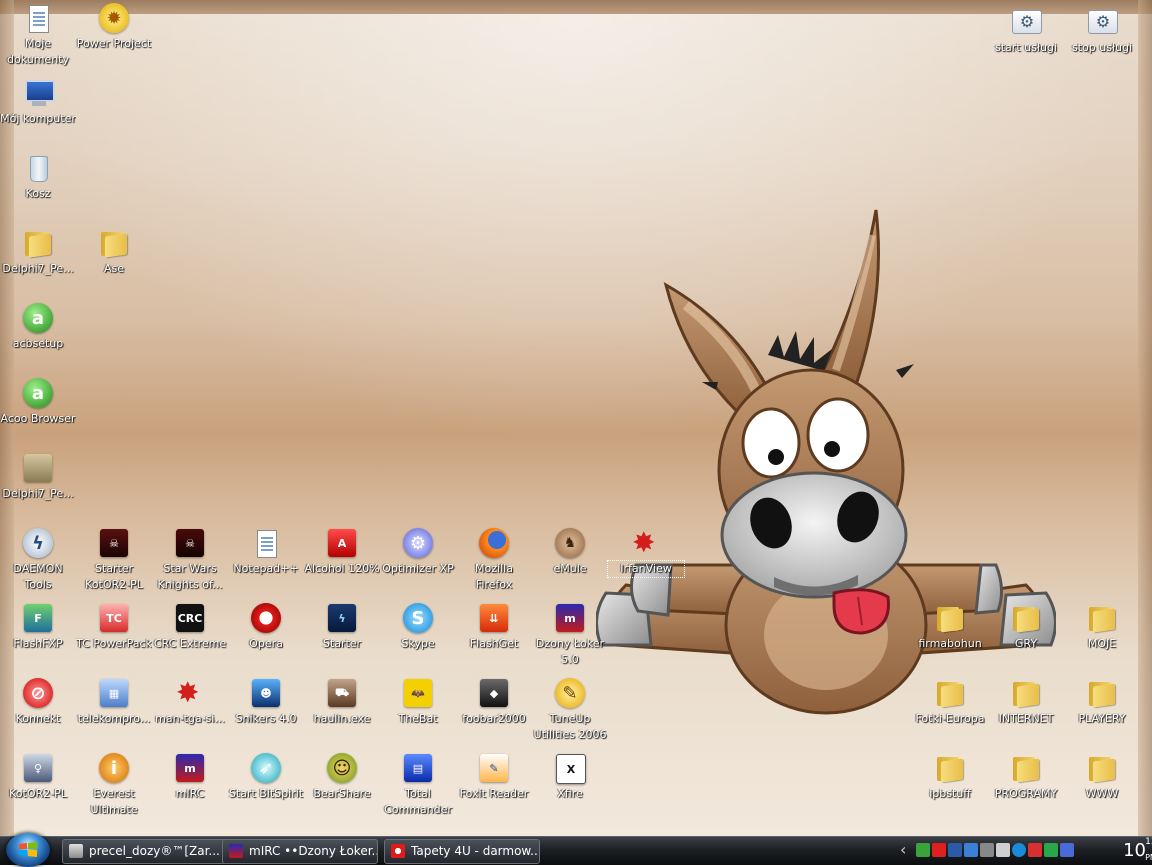  Describe the element at coordinates (1148, 857) in the screenshot. I see `clock-ampm: PM` at that location.